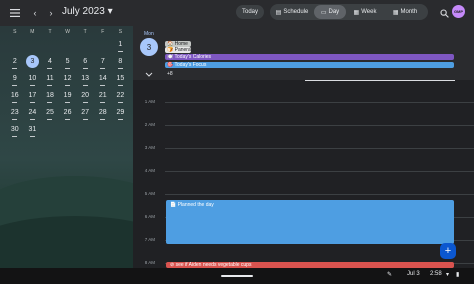 This screenshot has width=474, height=284. What do you see at coordinates (330, 12) in the screenshot?
I see `day-view-button: ▭ Day` at bounding box center [330, 12].